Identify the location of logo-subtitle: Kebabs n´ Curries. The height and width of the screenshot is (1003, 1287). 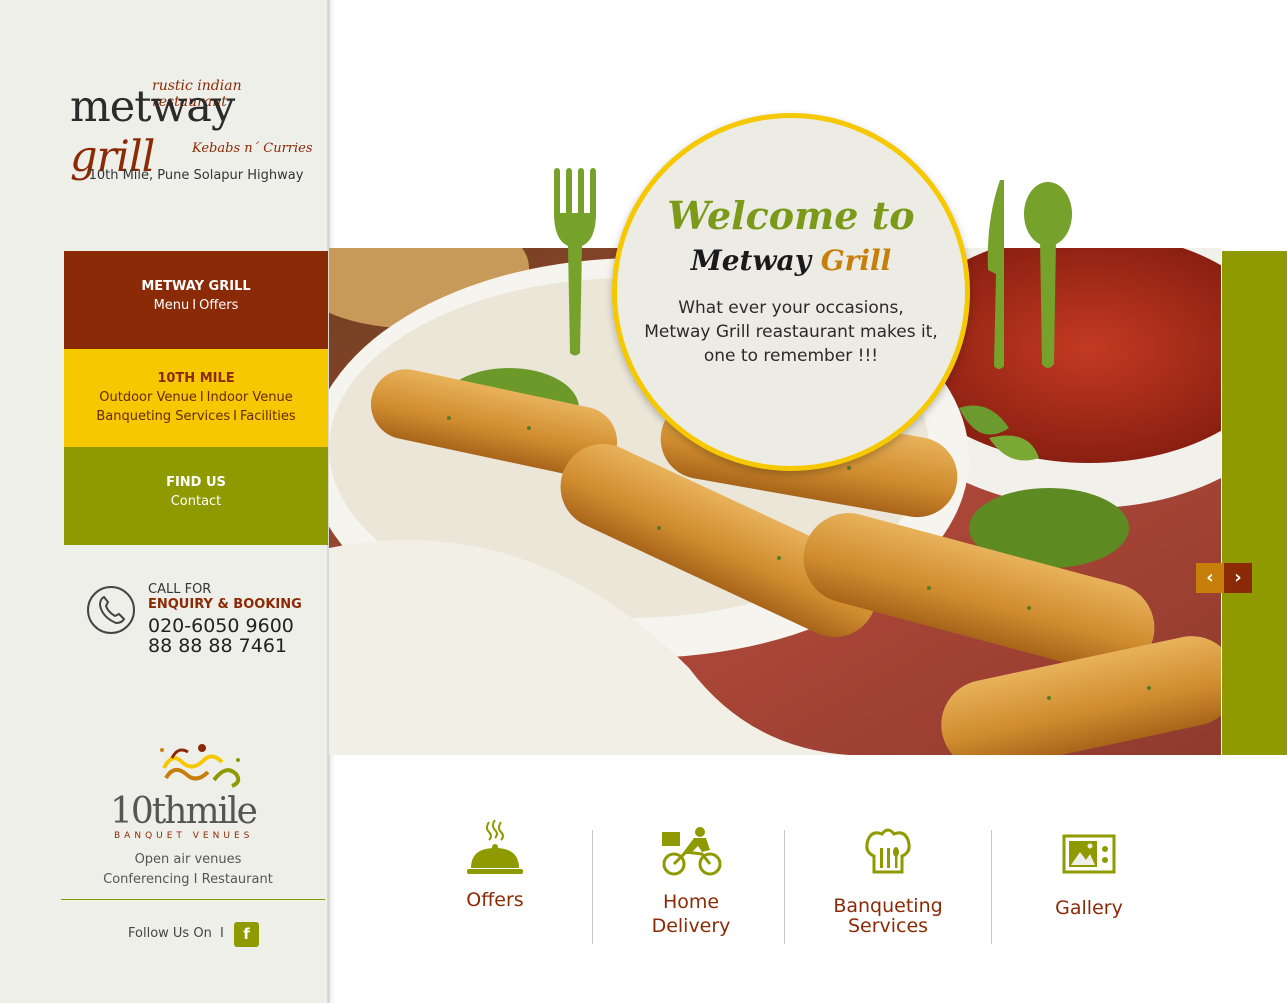
(252, 148).